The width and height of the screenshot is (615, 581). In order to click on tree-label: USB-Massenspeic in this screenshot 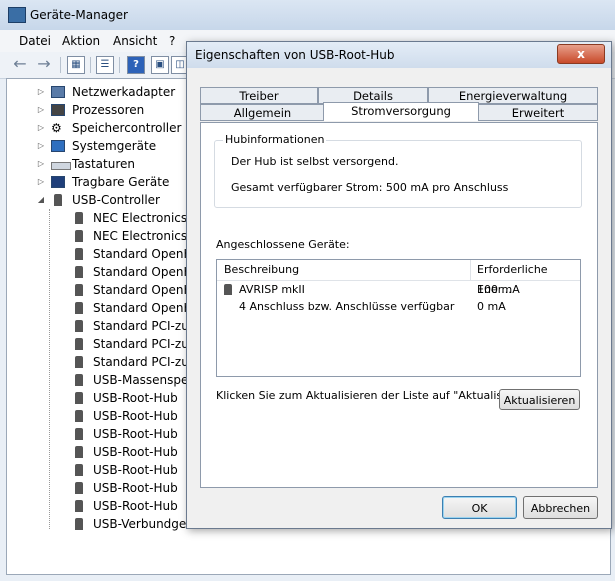, I will do `click(146, 380)`.